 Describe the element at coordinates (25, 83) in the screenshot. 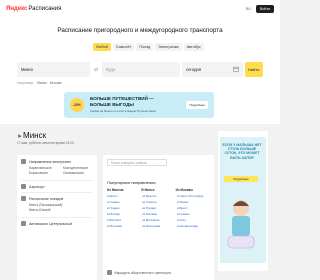

I see `quick-label: Например:` at that location.